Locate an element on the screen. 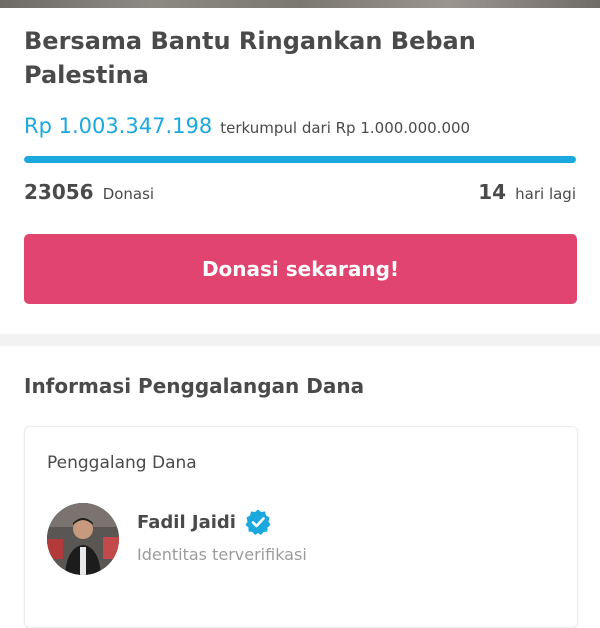 This screenshot has height=628, width=600. fundraiser-name-row: Fadil Jaidi is located at coordinates (204, 522).